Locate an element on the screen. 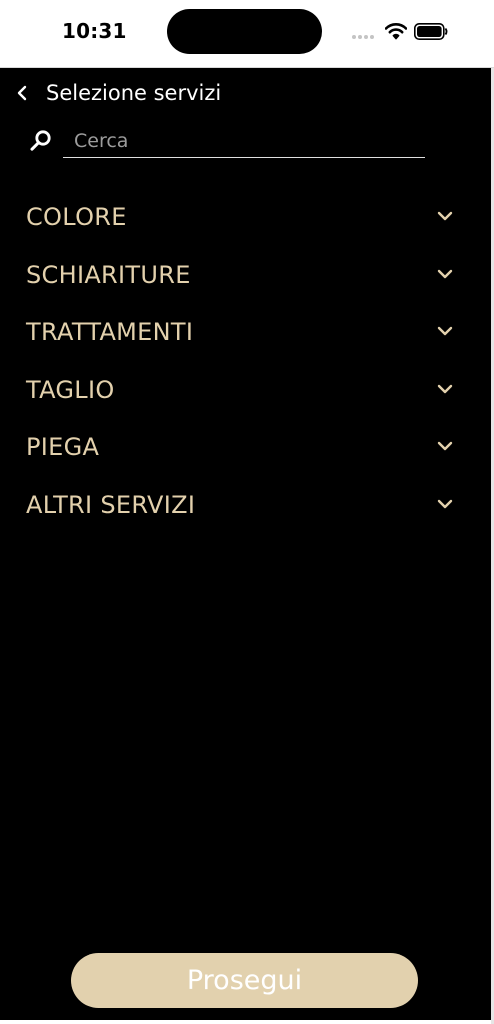 The width and height of the screenshot is (494, 1024). category-label: TAGLIO is located at coordinates (70, 389).